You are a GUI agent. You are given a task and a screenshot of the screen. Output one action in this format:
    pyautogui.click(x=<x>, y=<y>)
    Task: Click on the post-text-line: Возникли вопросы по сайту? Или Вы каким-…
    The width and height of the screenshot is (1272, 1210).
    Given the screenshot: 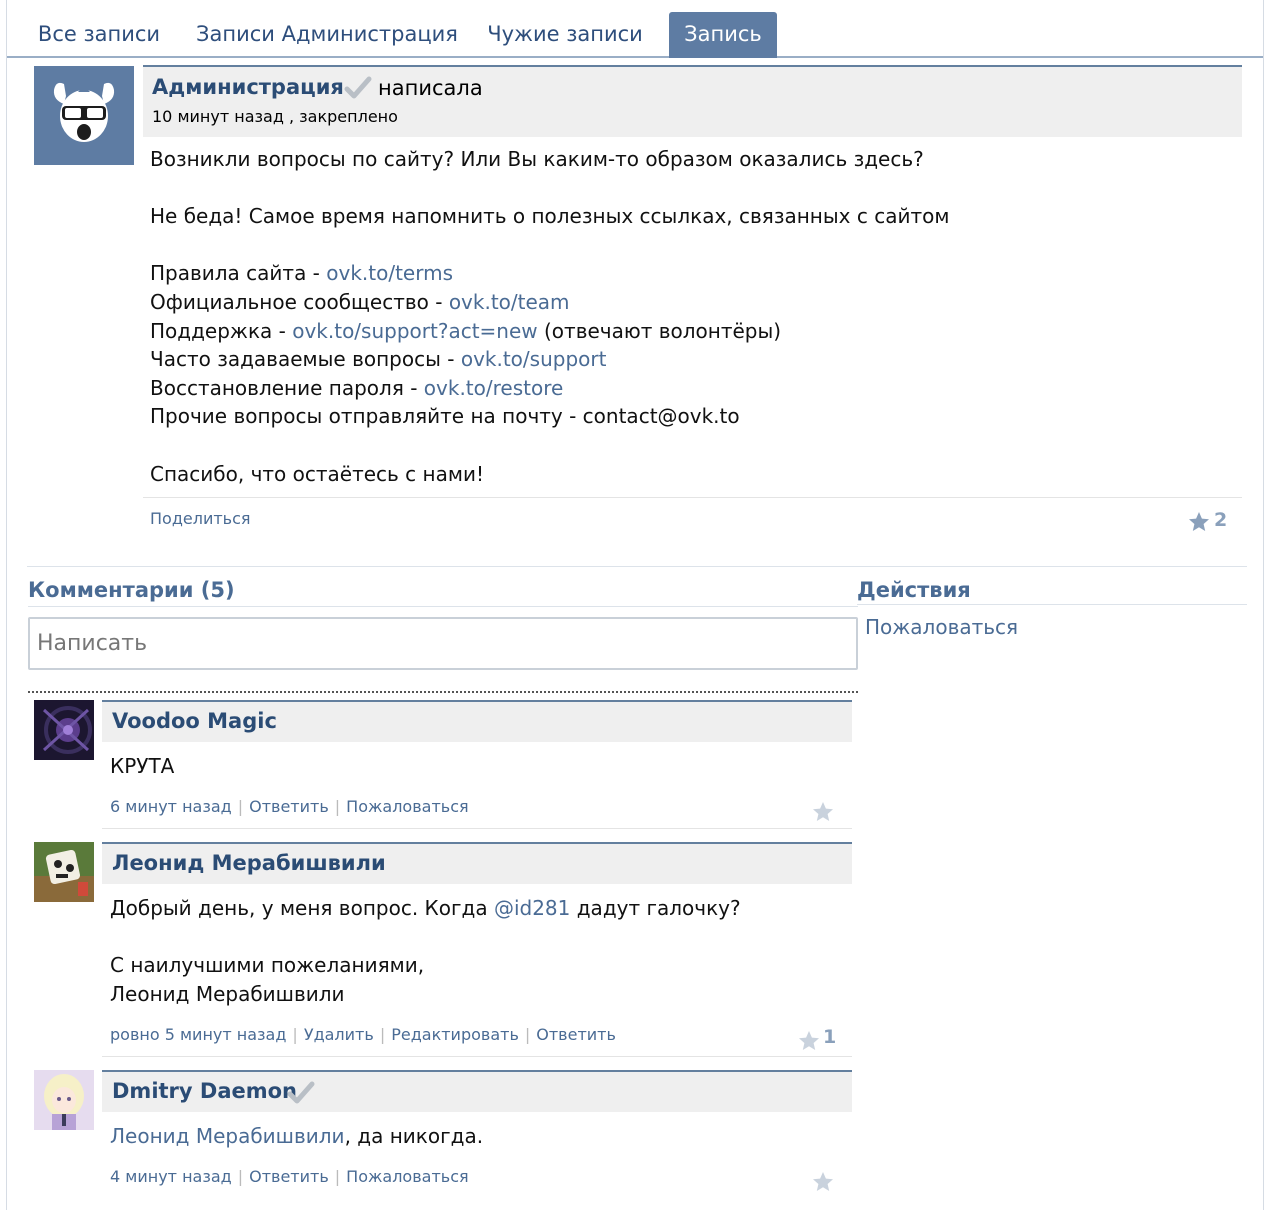 What is the action you would take?
    pyautogui.click(x=537, y=159)
    